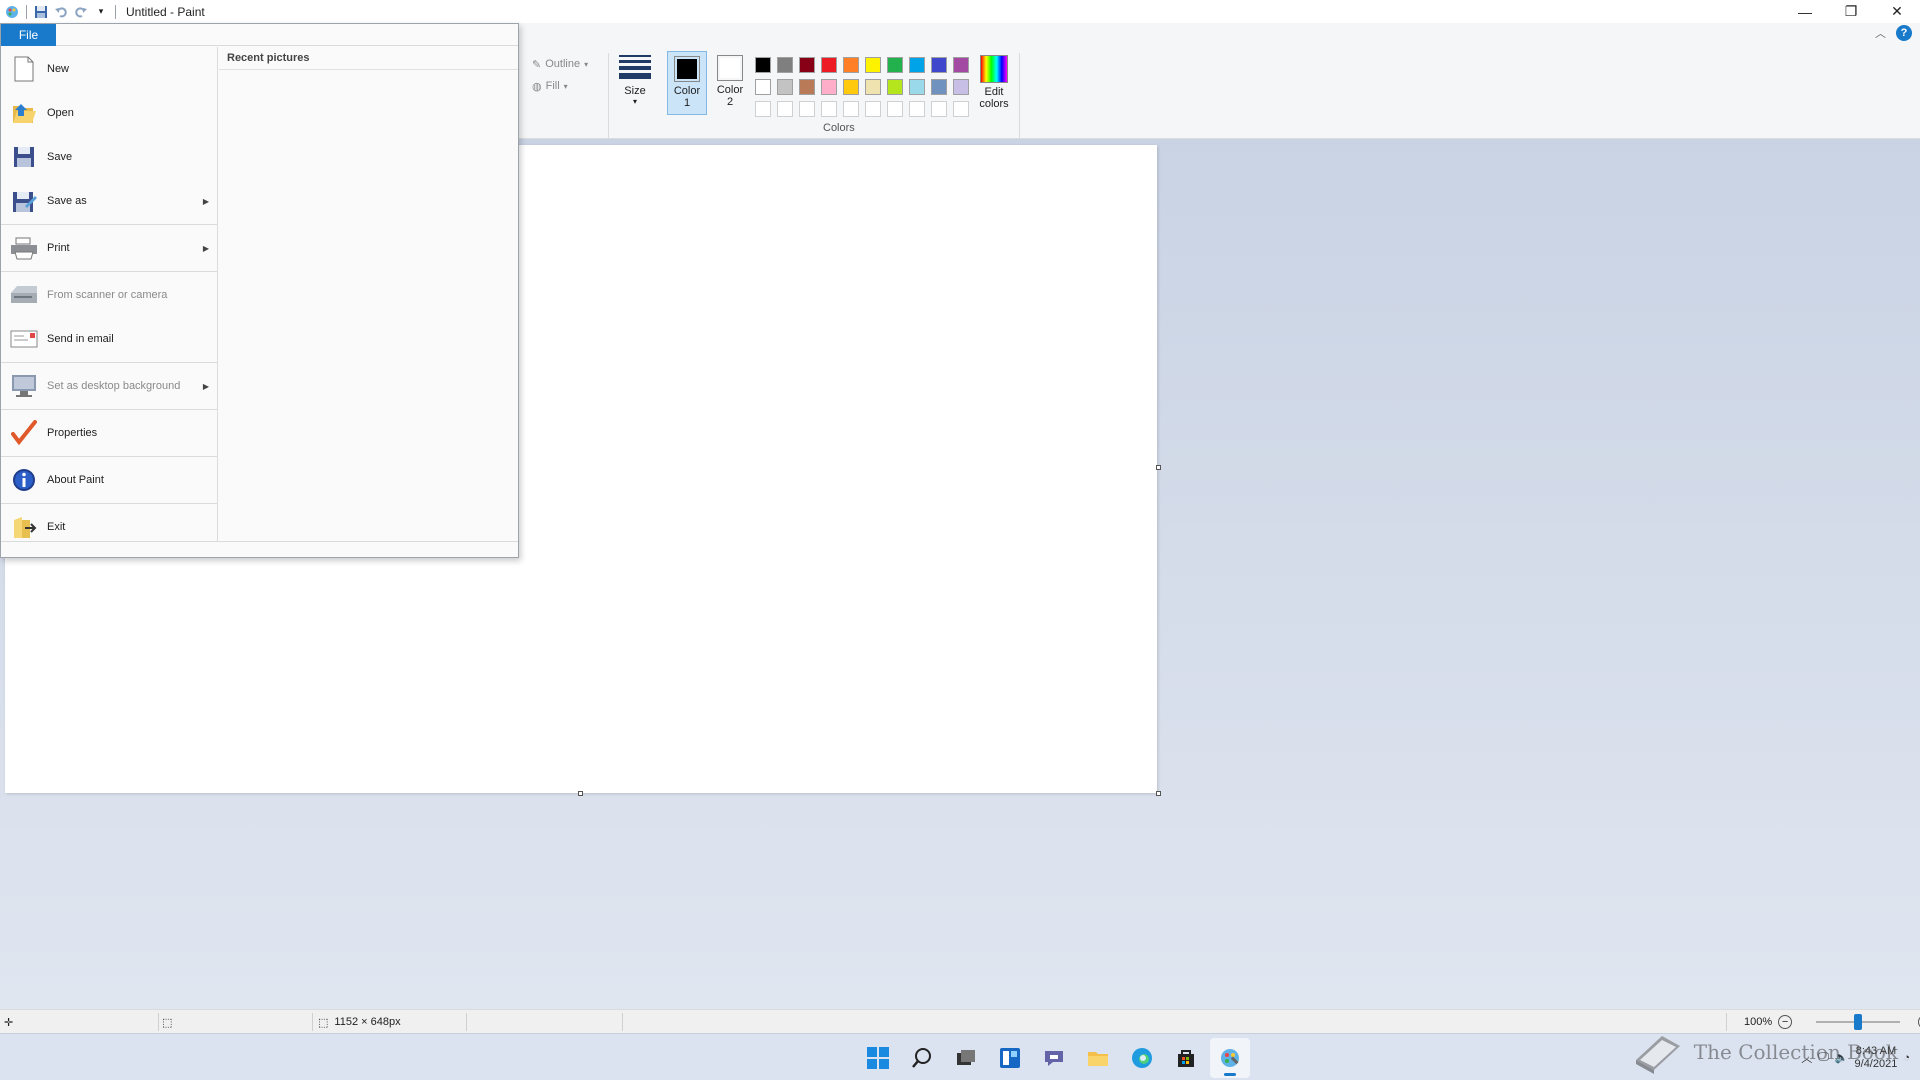  What do you see at coordinates (687, 103) in the screenshot?
I see `color1-label-bottom: 1` at bounding box center [687, 103].